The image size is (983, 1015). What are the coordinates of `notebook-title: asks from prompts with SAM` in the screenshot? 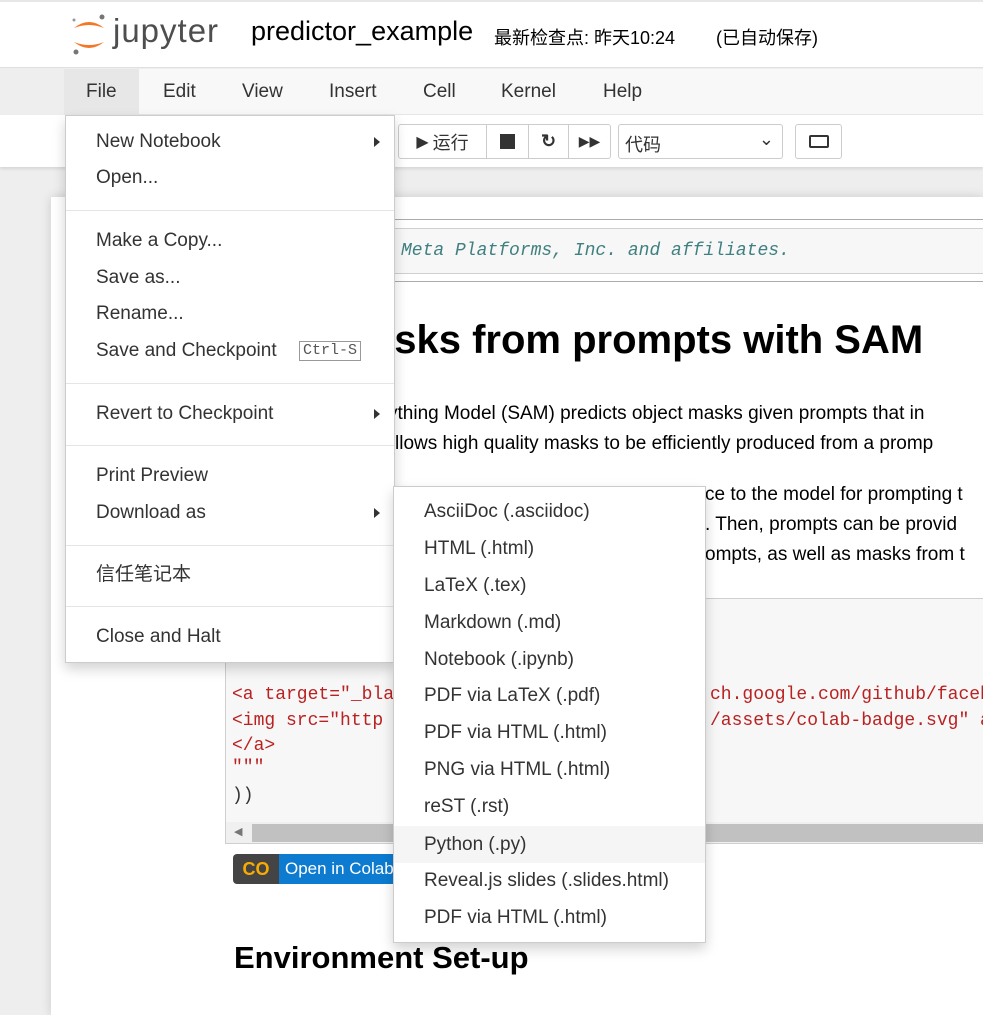 It's located at (648, 340).